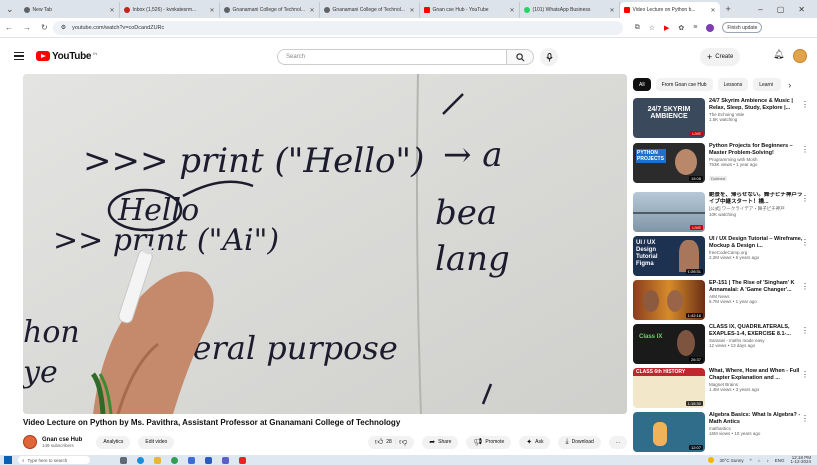  What do you see at coordinates (669, 432) in the screenshot?
I see `video-thumbnail: 12:07` at bounding box center [669, 432].